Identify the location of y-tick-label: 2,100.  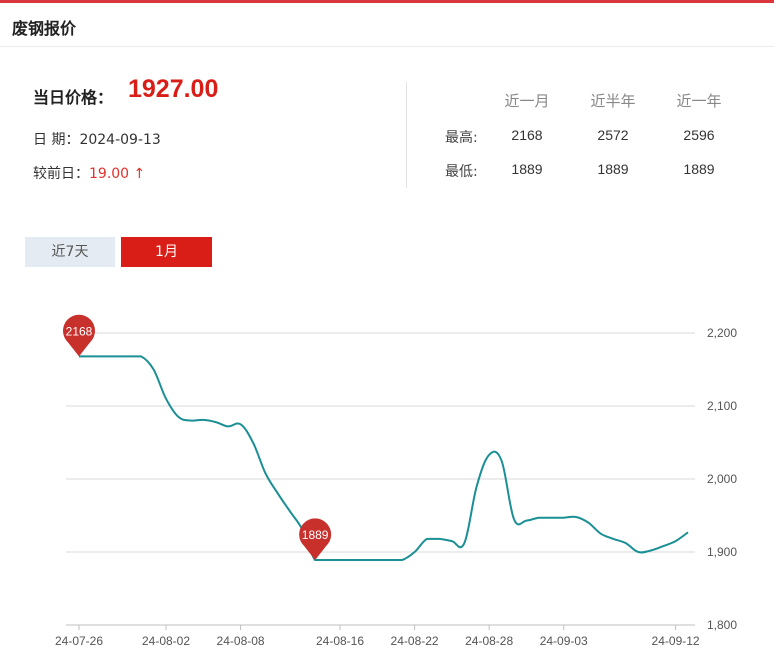
(722, 406).